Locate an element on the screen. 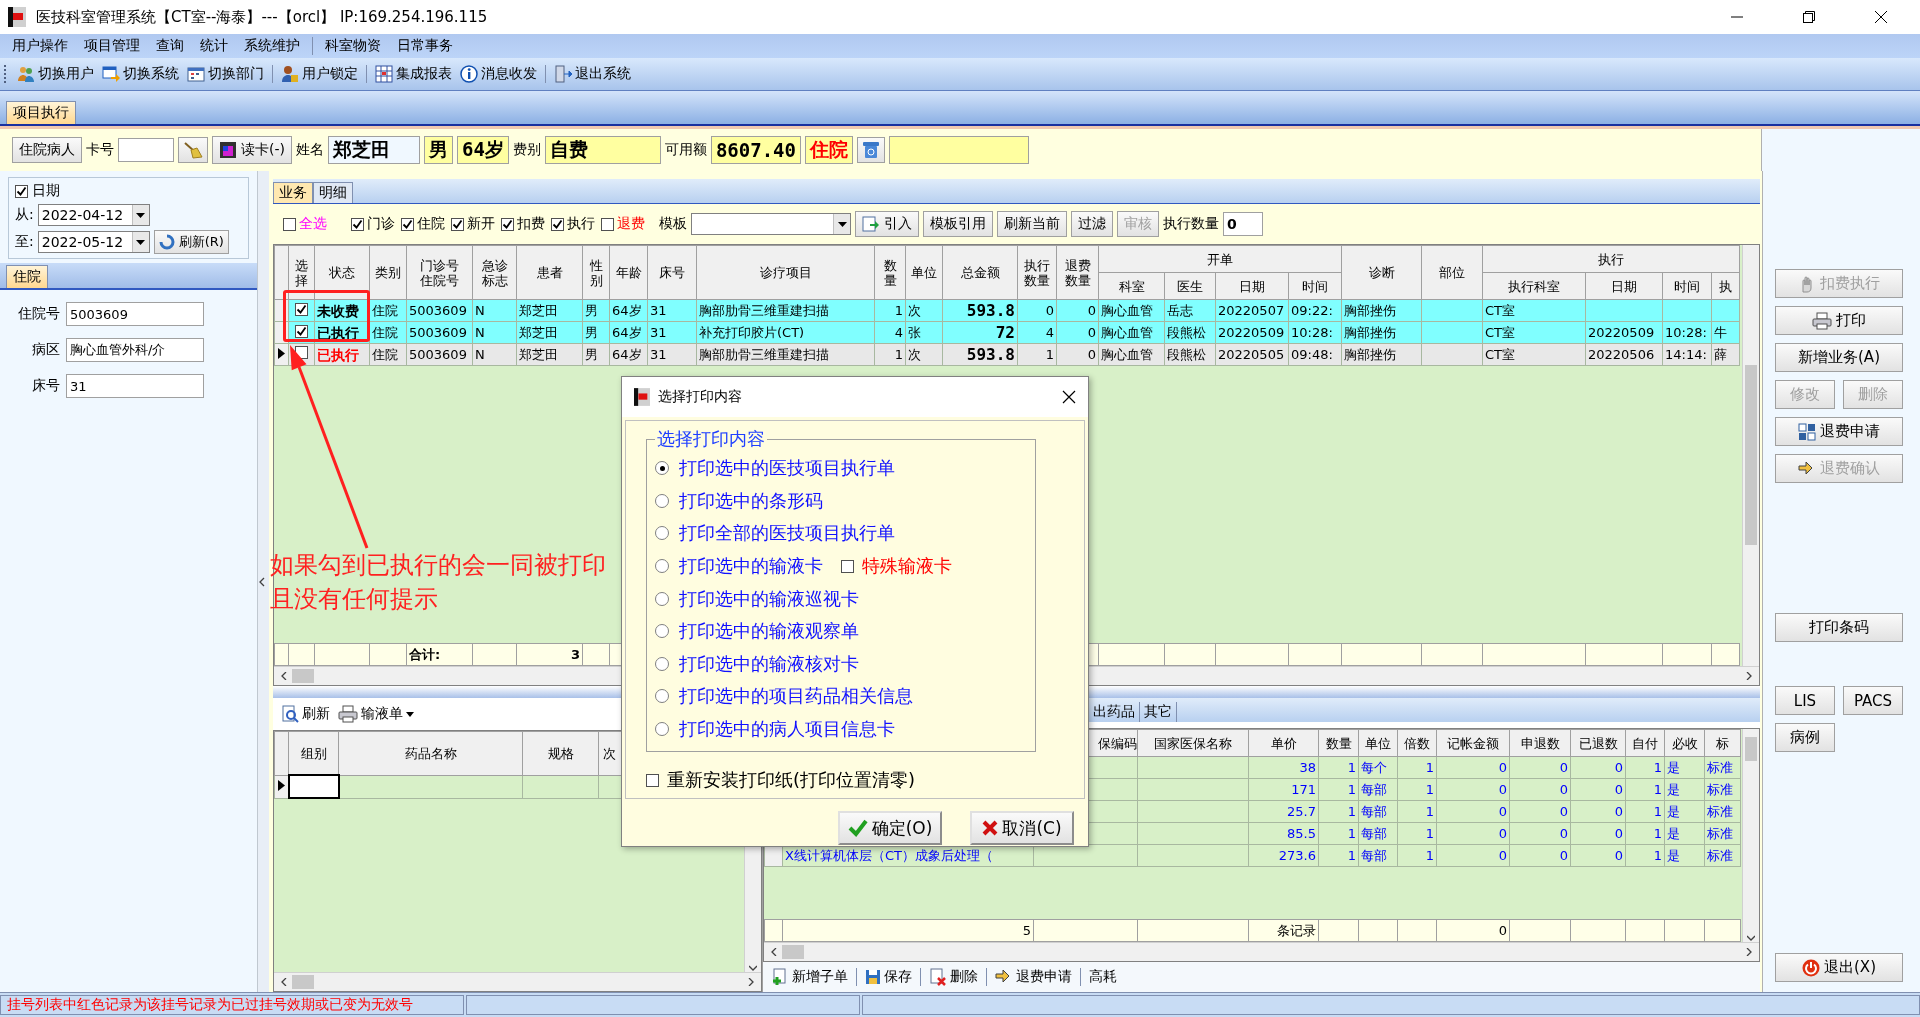  card-label: 卡号 is located at coordinates (100, 150).